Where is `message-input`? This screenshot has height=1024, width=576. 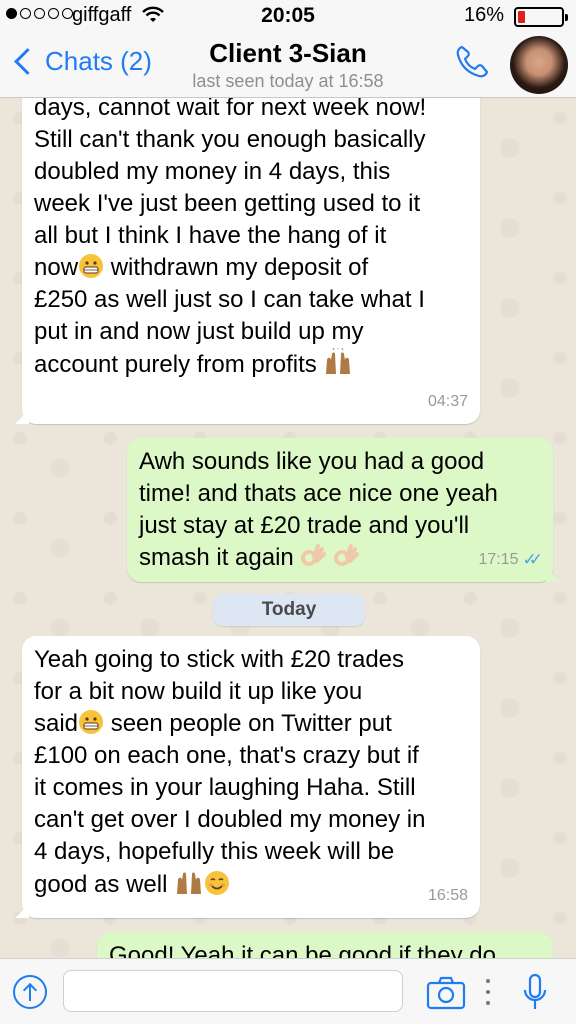 message-input is located at coordinates (233, 991).